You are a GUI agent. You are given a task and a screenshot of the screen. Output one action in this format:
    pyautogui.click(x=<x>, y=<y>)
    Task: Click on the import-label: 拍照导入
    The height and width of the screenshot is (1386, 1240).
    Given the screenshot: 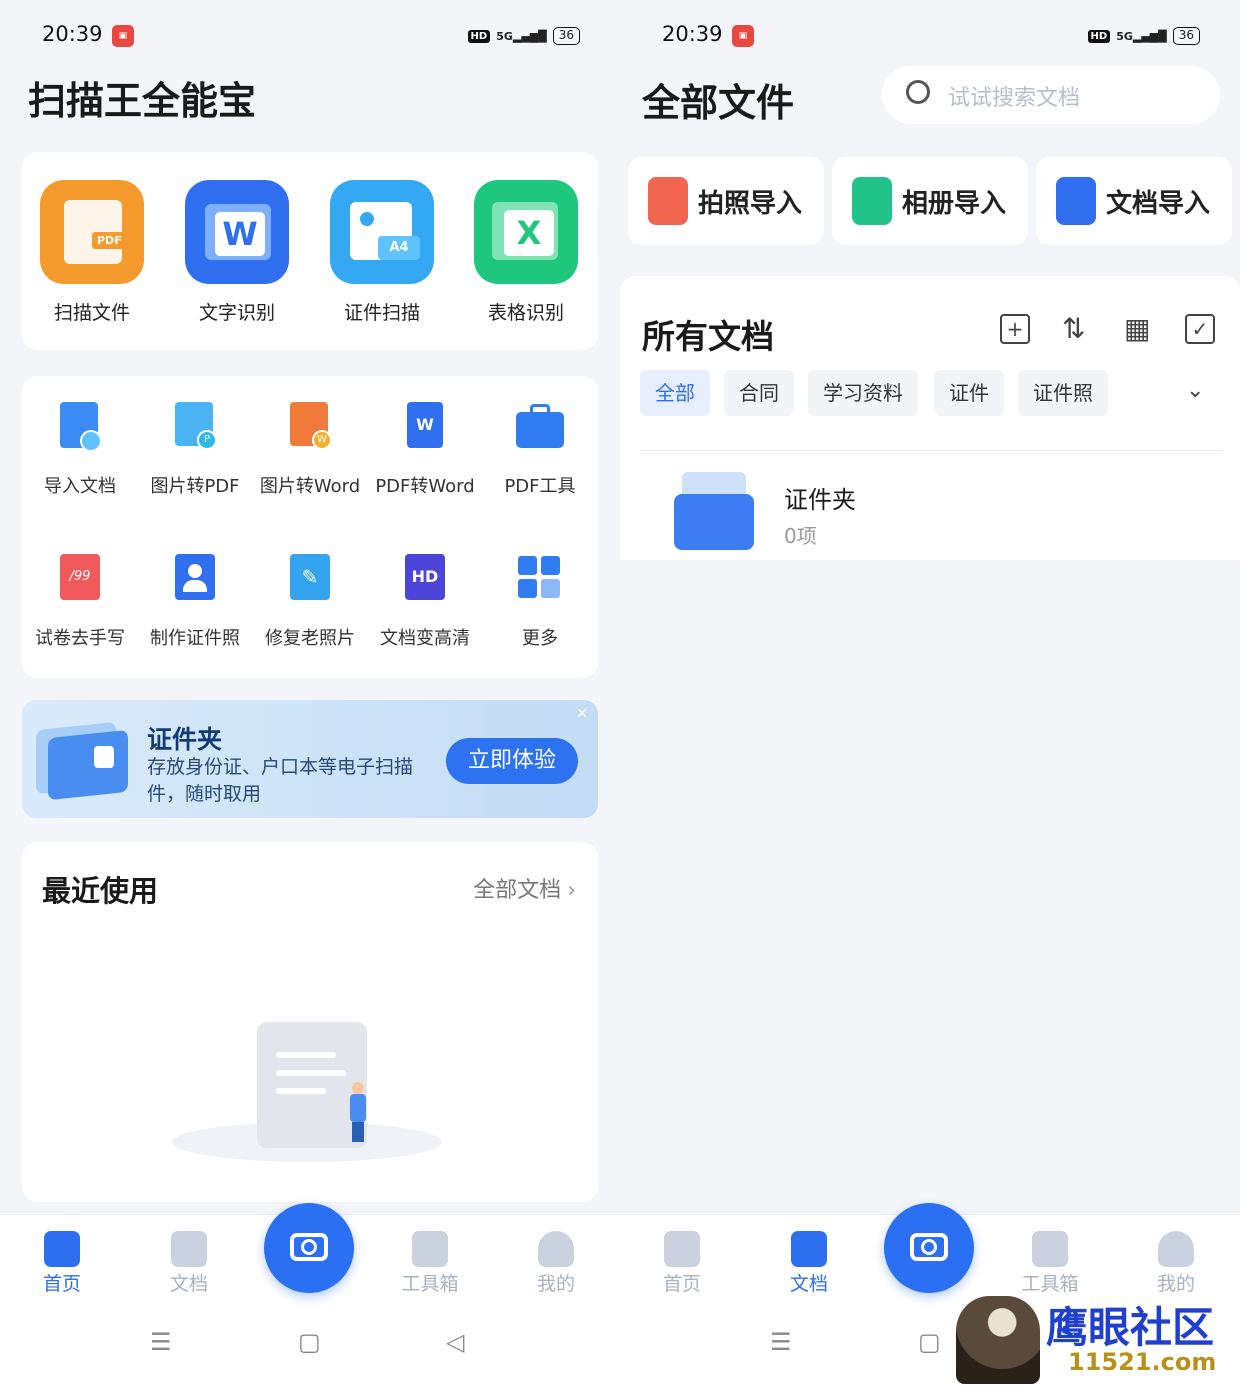 What is the action you would take?
    pyautogui.click(x=750, y=204)
    